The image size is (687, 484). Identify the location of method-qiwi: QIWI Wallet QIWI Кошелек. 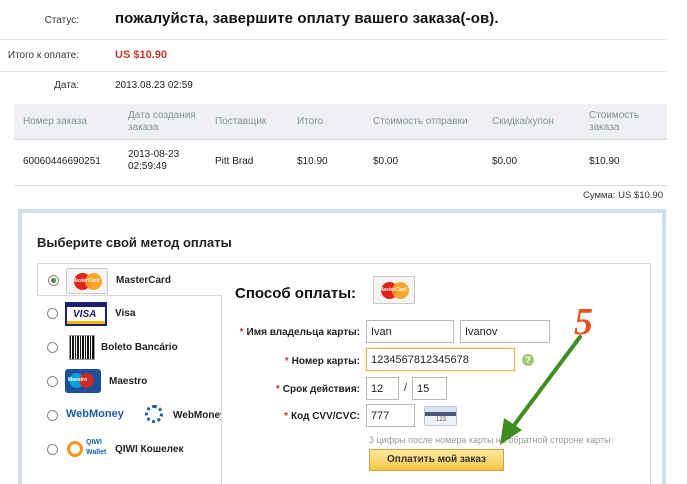
(129, 449).